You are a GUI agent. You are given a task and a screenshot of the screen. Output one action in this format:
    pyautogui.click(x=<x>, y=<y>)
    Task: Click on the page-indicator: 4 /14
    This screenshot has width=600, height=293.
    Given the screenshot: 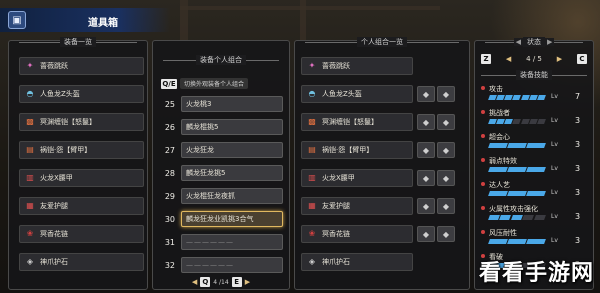 What is the action you would take?
    pyautogui.click(x=221, y=282)
    